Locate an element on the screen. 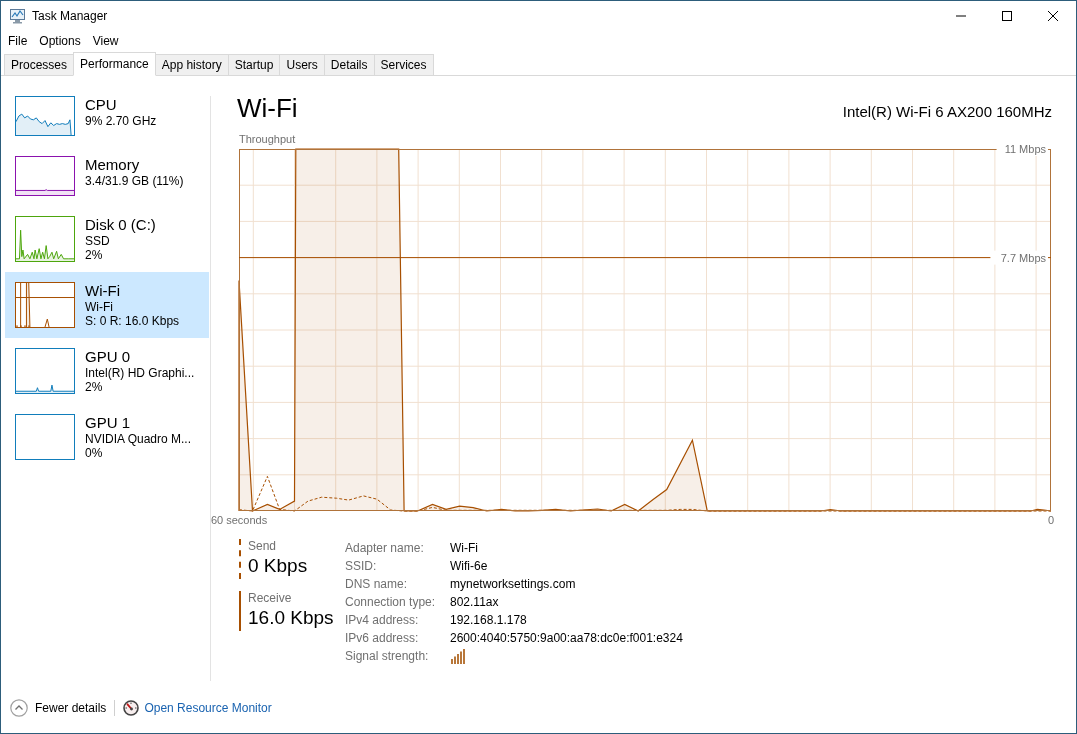  resource-name: GPU 0 is located at coordinates (108, 357).